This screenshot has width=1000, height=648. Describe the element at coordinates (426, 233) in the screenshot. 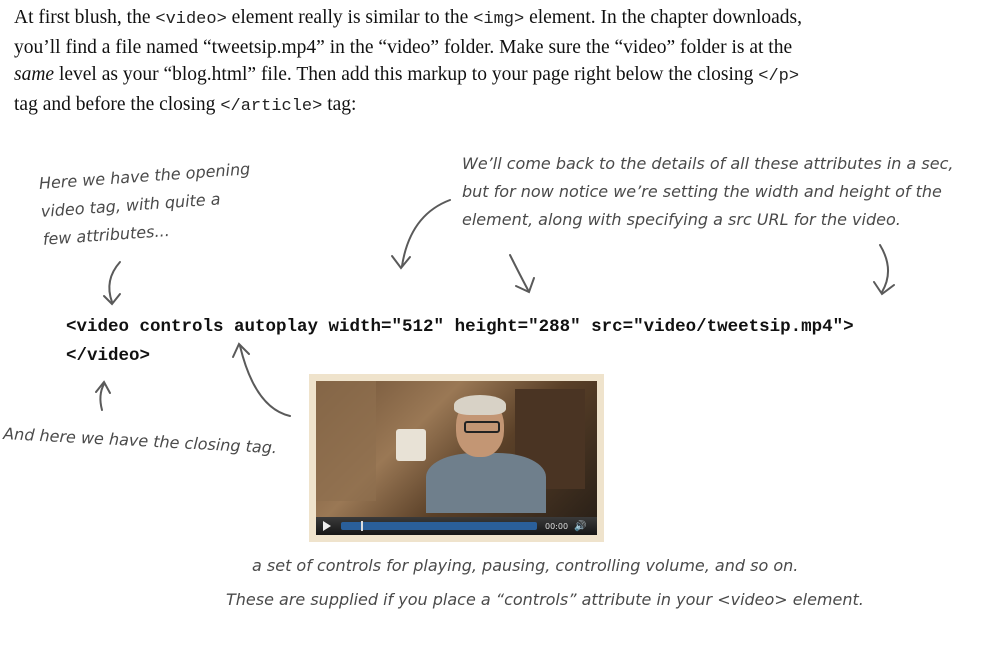

I see `arrow-attributes-left` at that location.